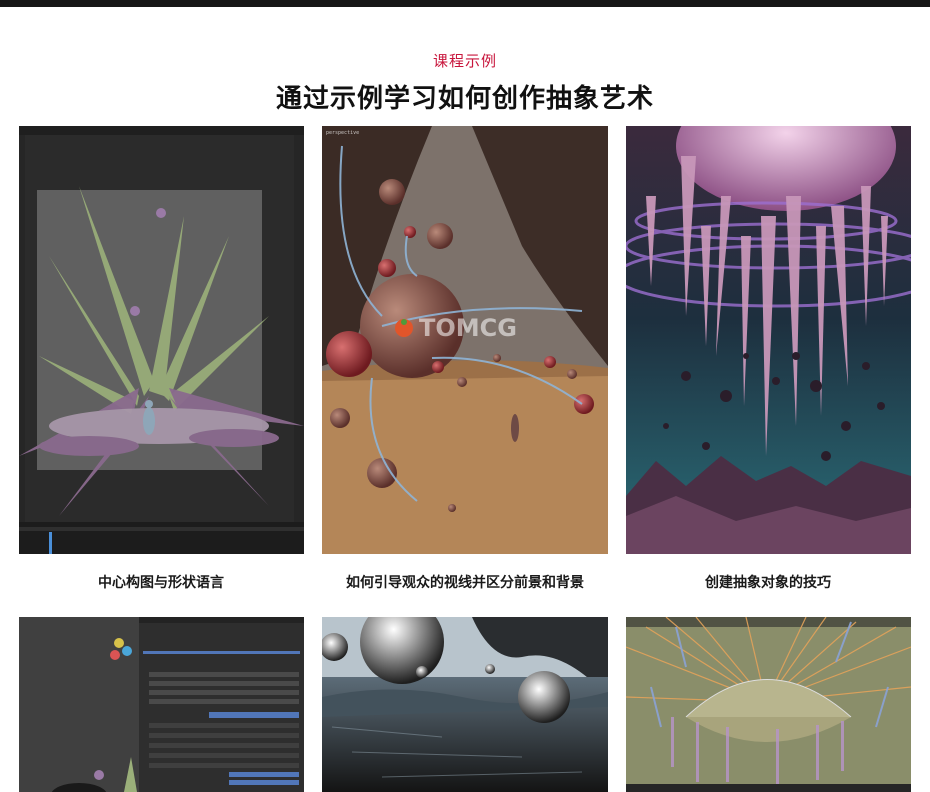 Image resolution: width=930 pixels, height=792 pixels. Describe the element at coordinates (465, 3) in the screenshot. I see `top-bar` at that location.